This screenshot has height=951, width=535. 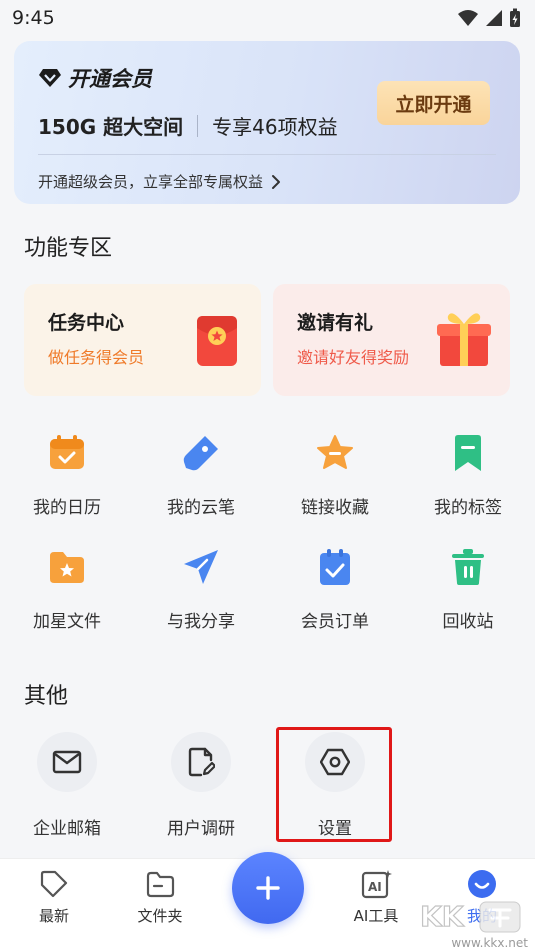 What do you see at coordinates (276, 181) in the screenshot?
I see `chevron-right-icon` at bounding box center [276, 181].